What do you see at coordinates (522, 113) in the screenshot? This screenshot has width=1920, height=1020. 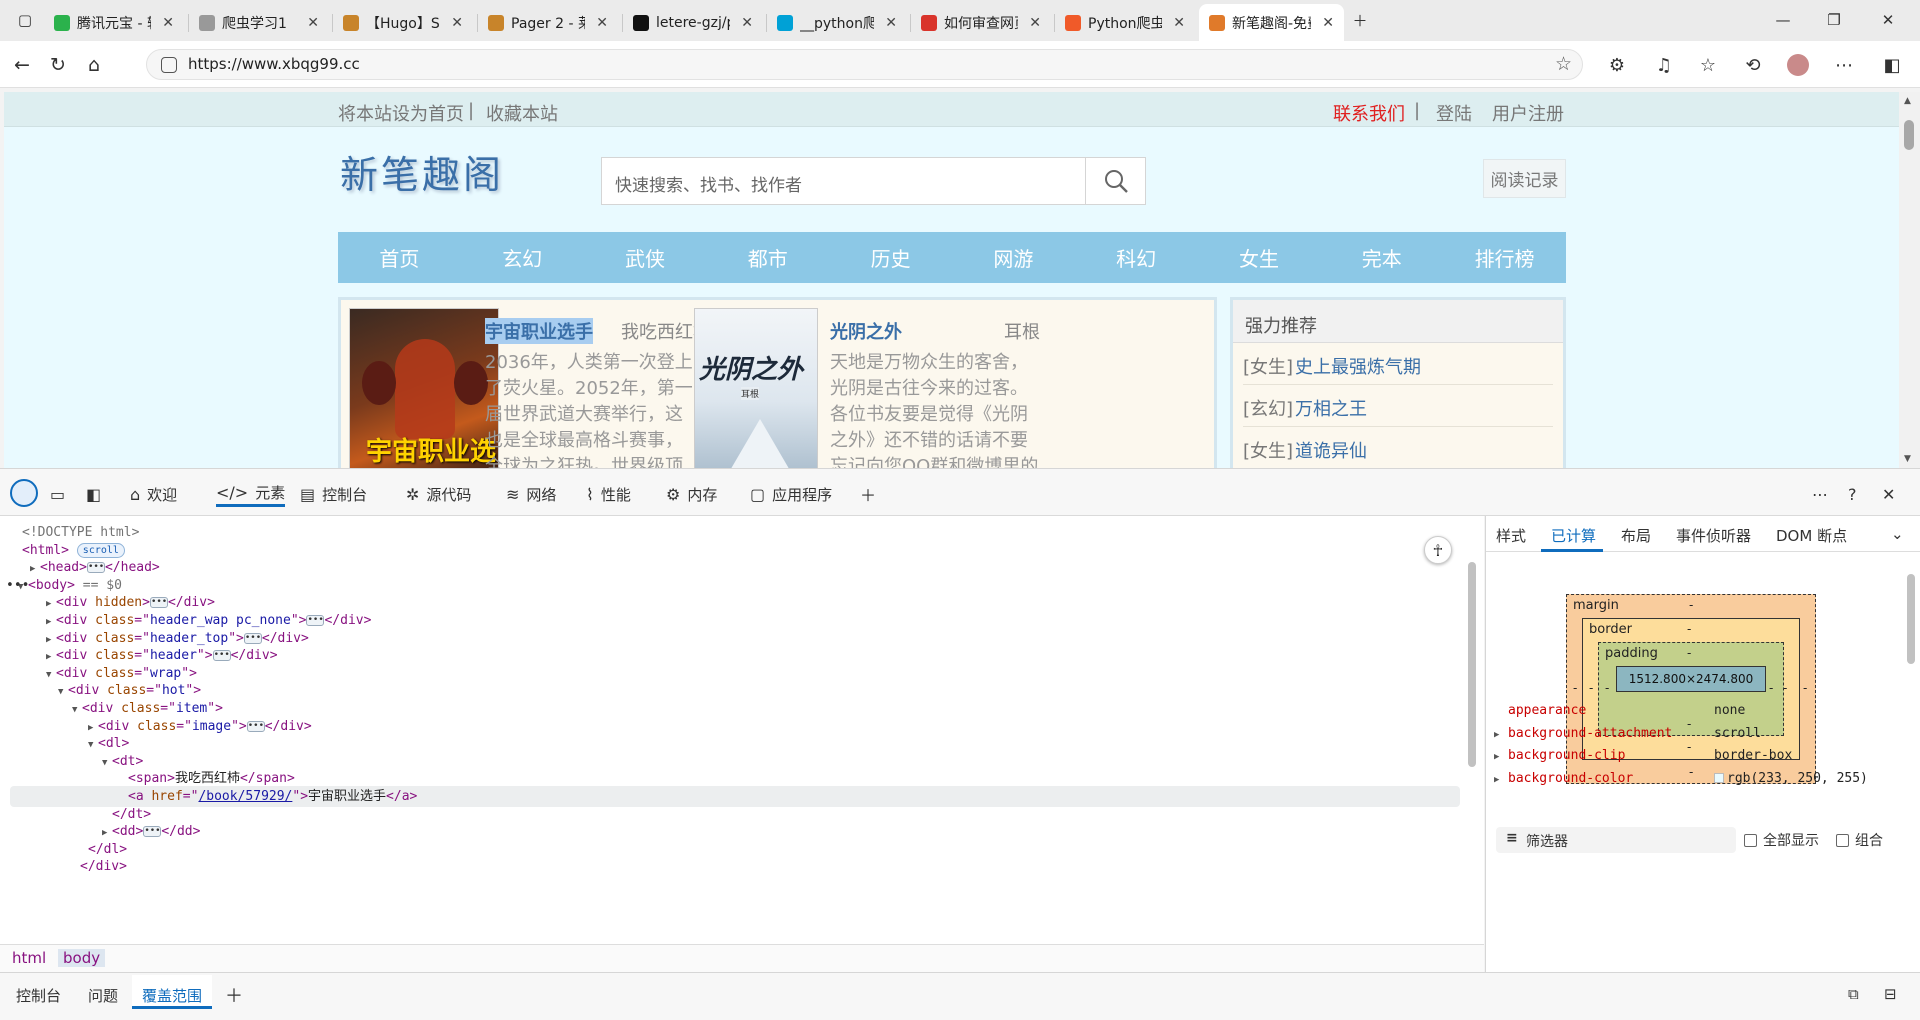 I see `bookmark-site-link: 收藏本站` at bounding box center [522, 113].